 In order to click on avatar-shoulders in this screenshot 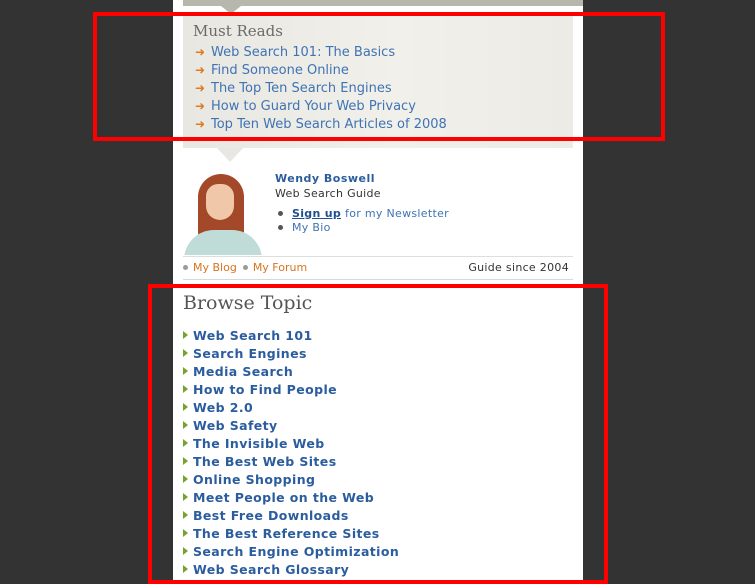, I will do `click(223, 242)`.